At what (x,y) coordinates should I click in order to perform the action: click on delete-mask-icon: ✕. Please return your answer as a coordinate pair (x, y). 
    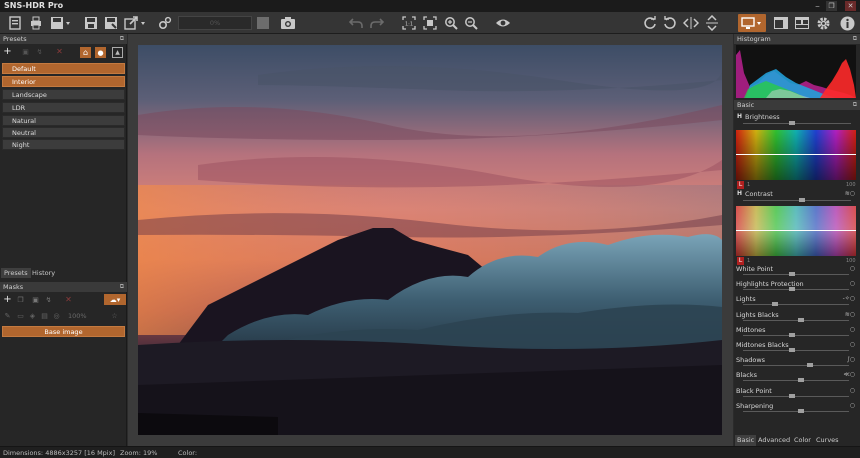
    Looking at the image, I should click on (68, 299).